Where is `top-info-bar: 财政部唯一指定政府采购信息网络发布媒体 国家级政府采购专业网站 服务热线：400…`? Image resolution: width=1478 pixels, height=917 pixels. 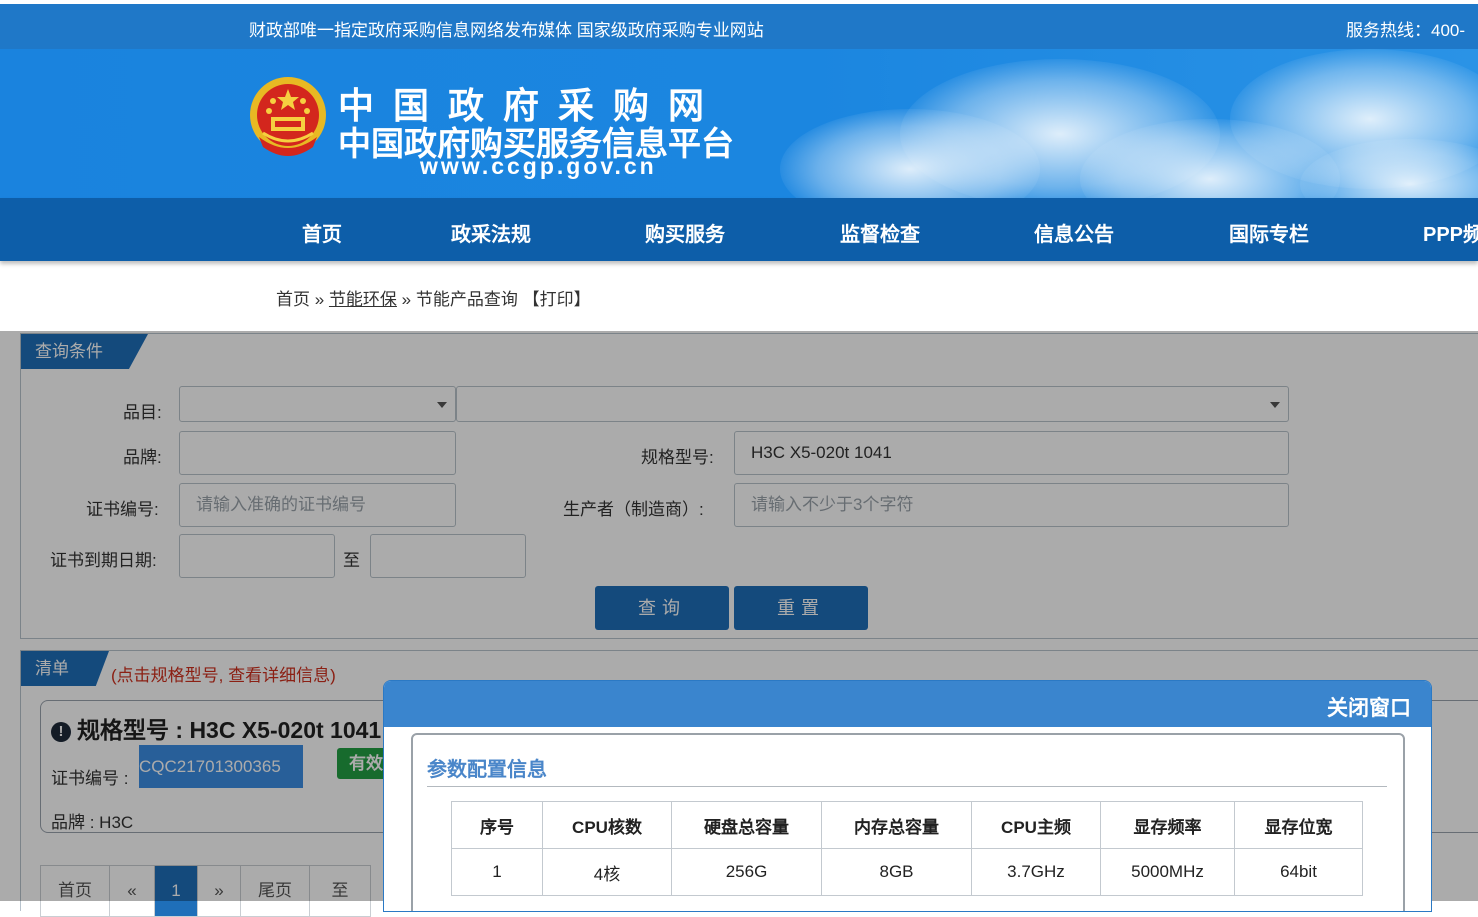 top-info-bar: 财政部唯一指定政府采购信息网络发布媒体 国家级政府采购专业网站 服务热线：400… is located at coordinates (739, 26).